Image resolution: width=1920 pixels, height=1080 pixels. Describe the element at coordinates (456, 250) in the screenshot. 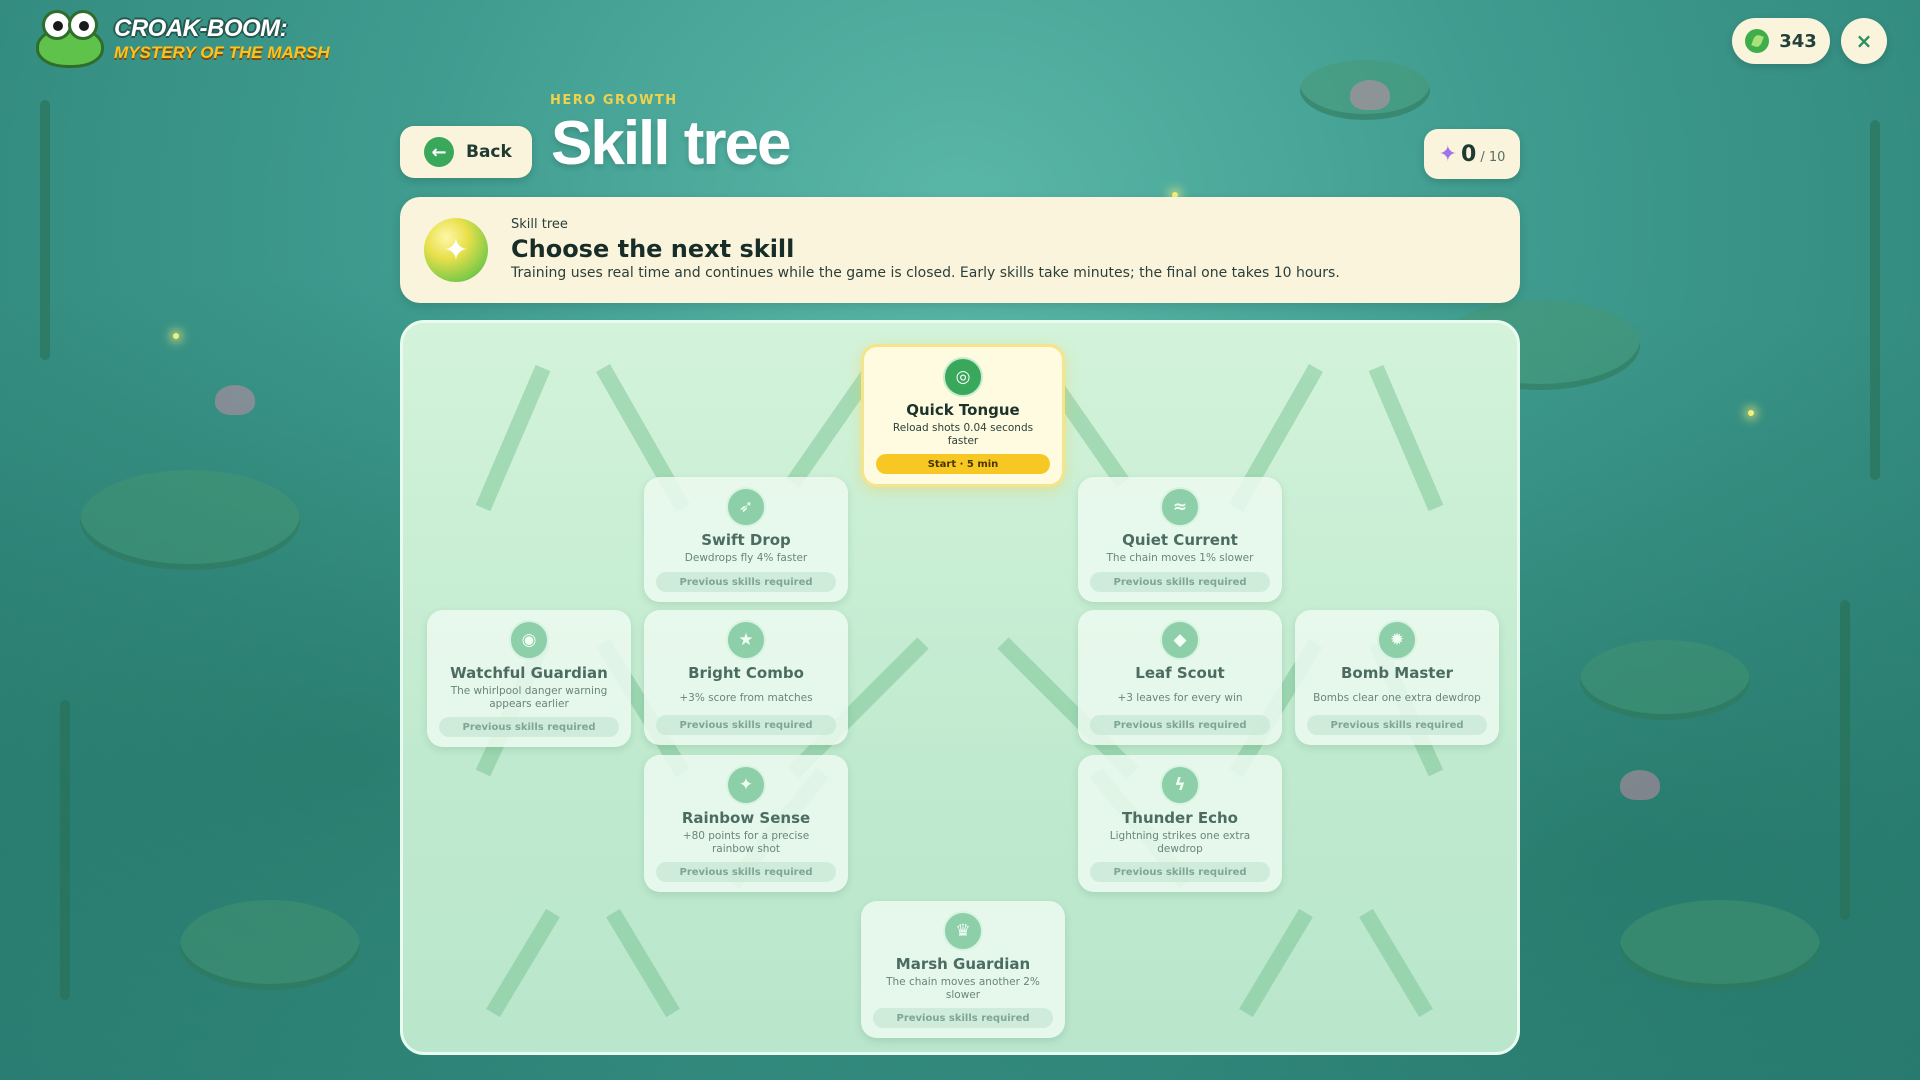

I see `sparkle-orb-icon: ✦` at that location.